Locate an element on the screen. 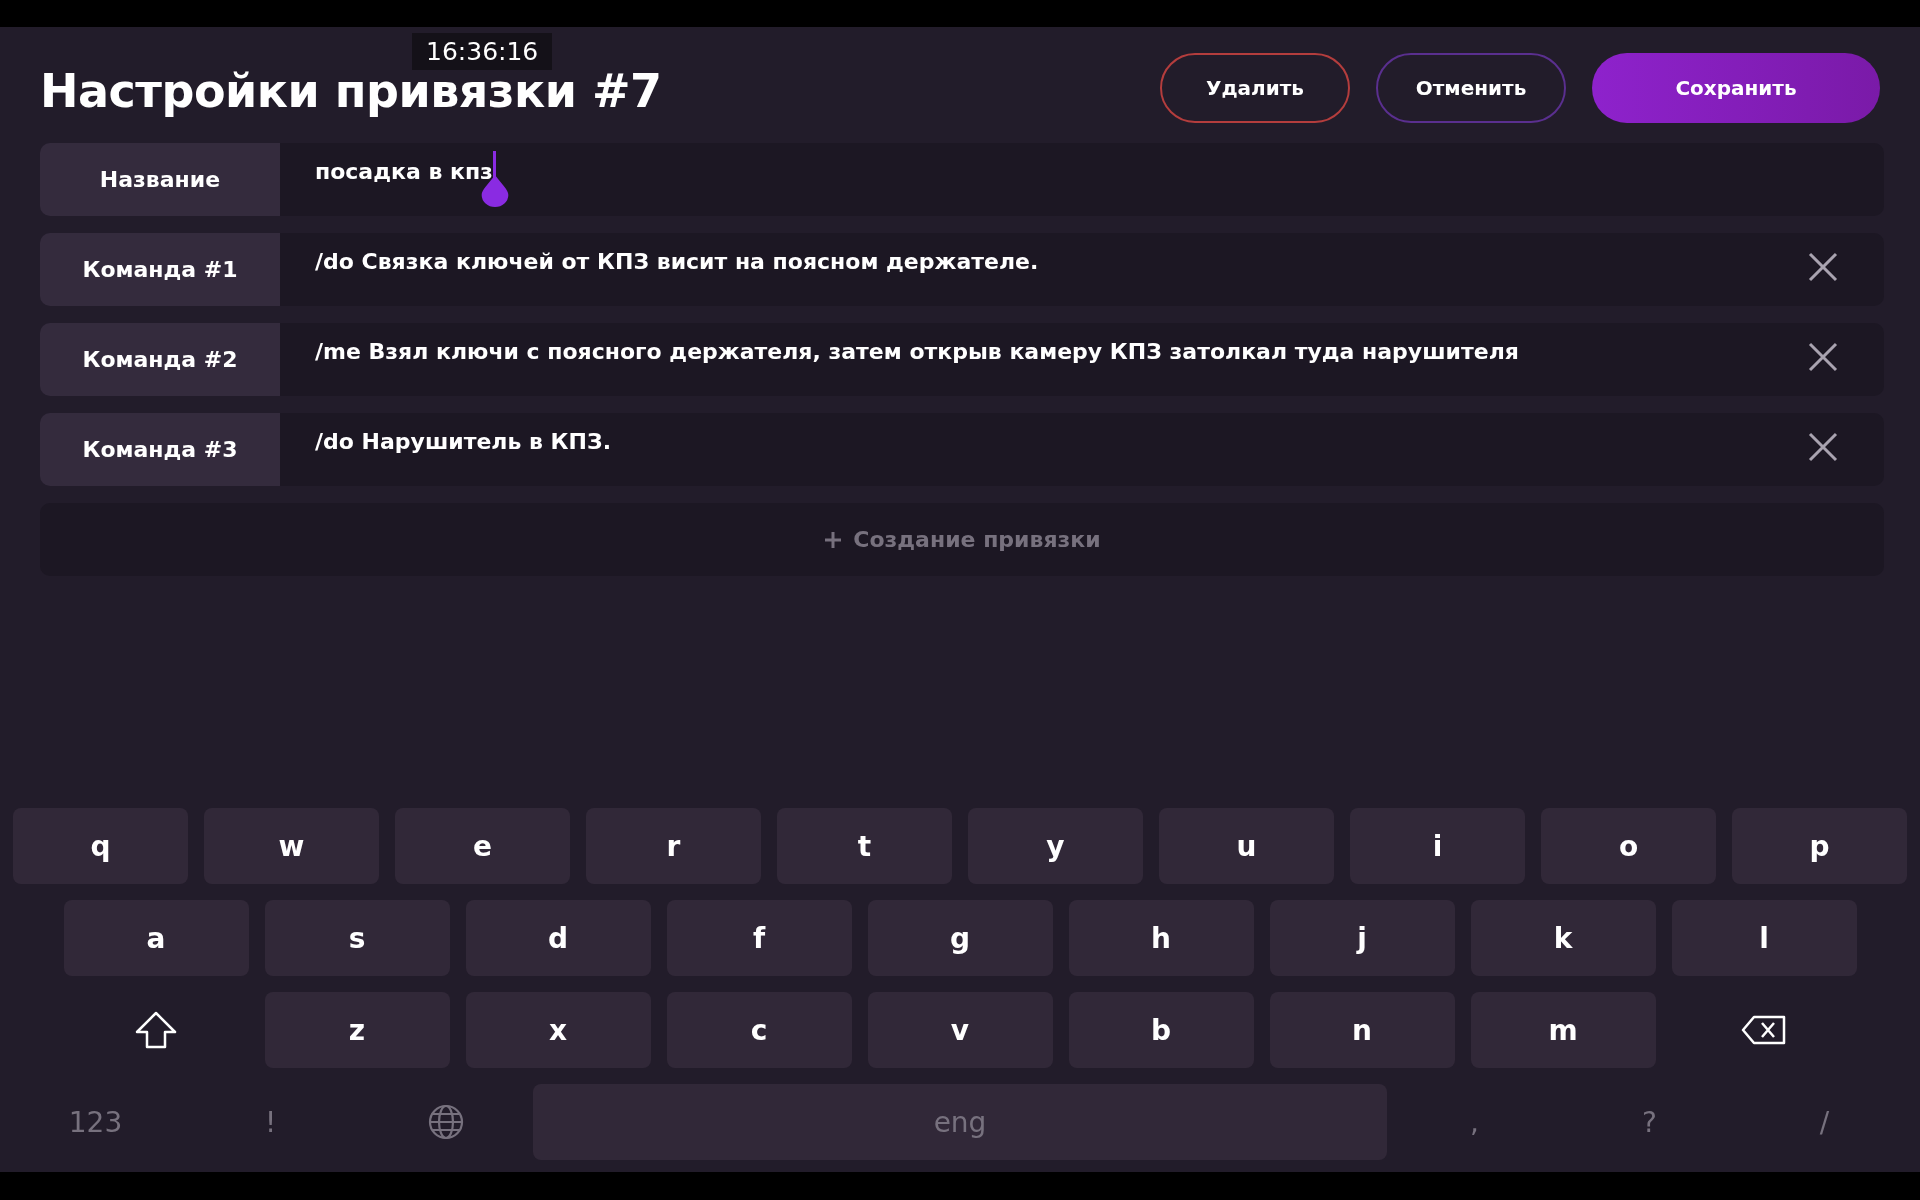  keyboard-key: k is located at coordinates (1563, 938).